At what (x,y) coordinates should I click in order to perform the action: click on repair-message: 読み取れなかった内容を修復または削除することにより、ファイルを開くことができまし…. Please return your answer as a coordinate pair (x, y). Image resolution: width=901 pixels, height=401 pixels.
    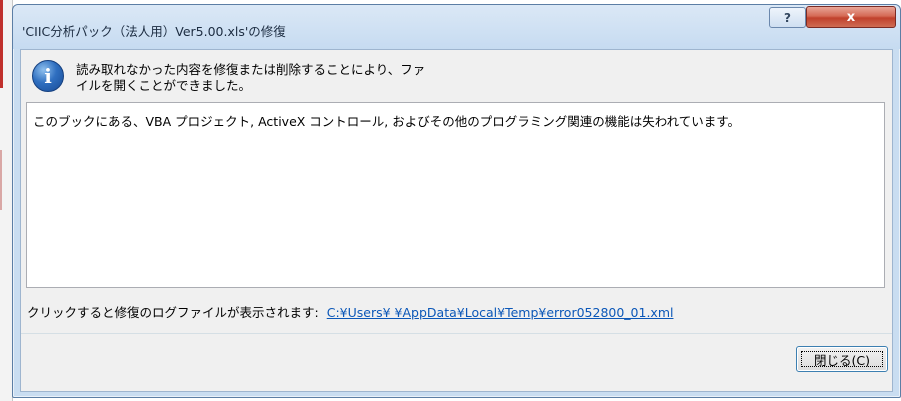
    Looking at the image, I should click on (251, 77).